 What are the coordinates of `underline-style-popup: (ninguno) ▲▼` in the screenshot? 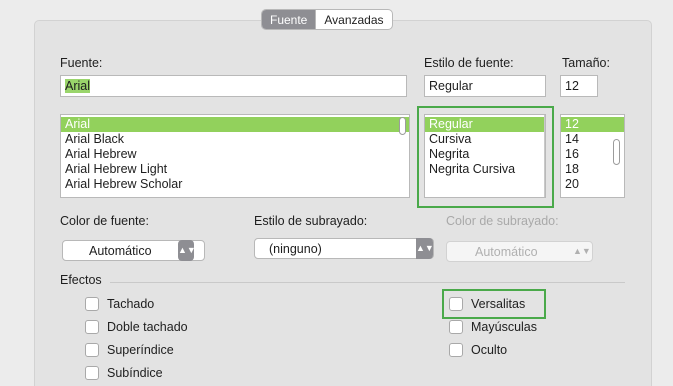 It's located at (344, 248).